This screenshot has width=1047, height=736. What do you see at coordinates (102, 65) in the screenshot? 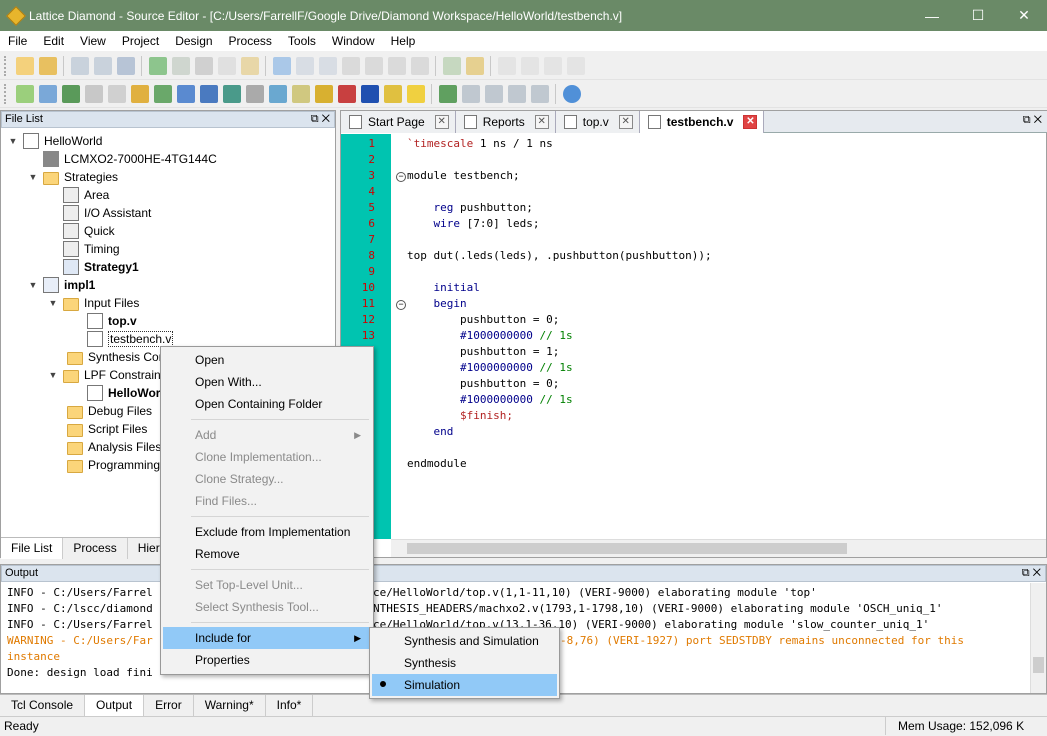
I see `save-all-icon` at bounding box center [102, 65].